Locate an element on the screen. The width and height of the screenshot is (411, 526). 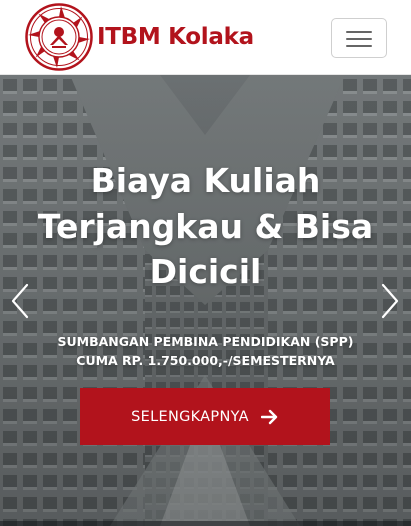
hero-title-line: Dicicil is located at coordinates (205, 271).